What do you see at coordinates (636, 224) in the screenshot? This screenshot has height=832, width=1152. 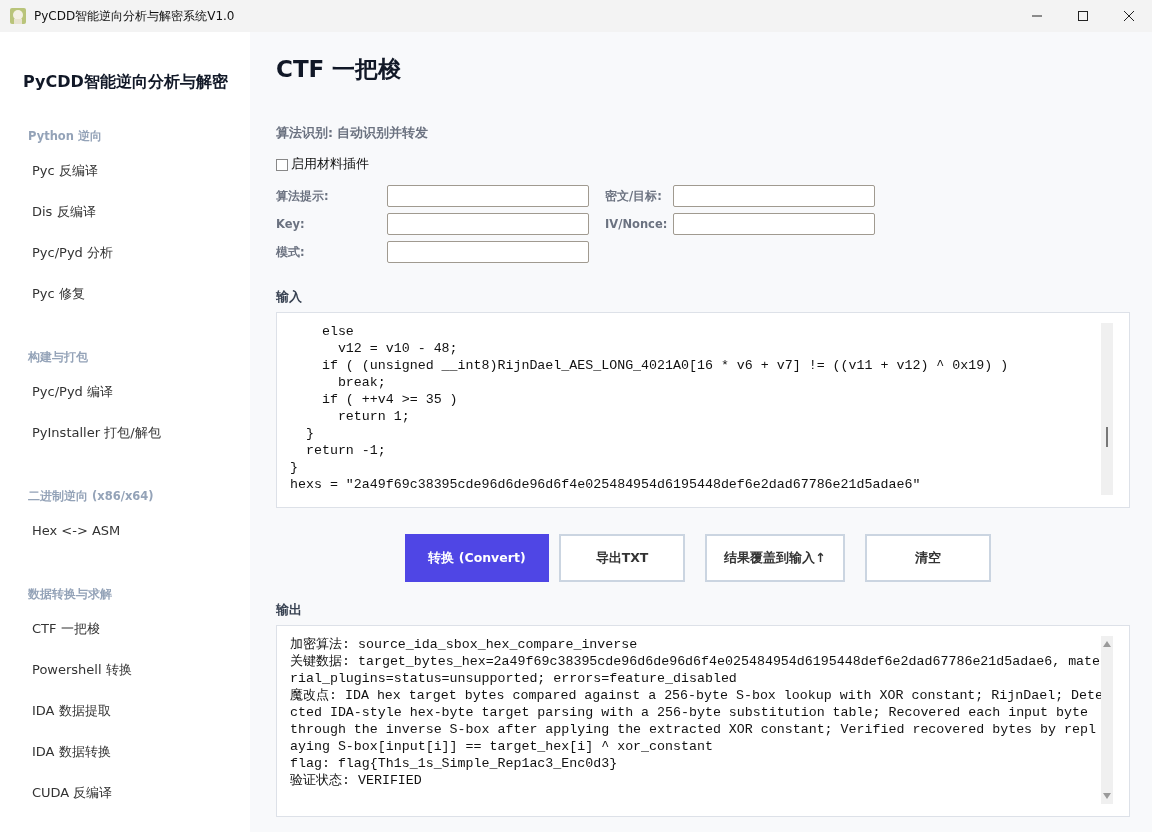 I see `field-label: IV/Nonce:` at bounding box center [636, 224].